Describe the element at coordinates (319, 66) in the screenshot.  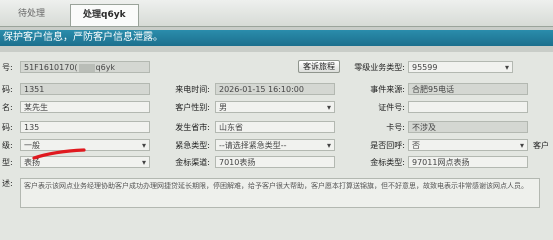
I see `complaint-journey-button: 客诉旅程` at that location.